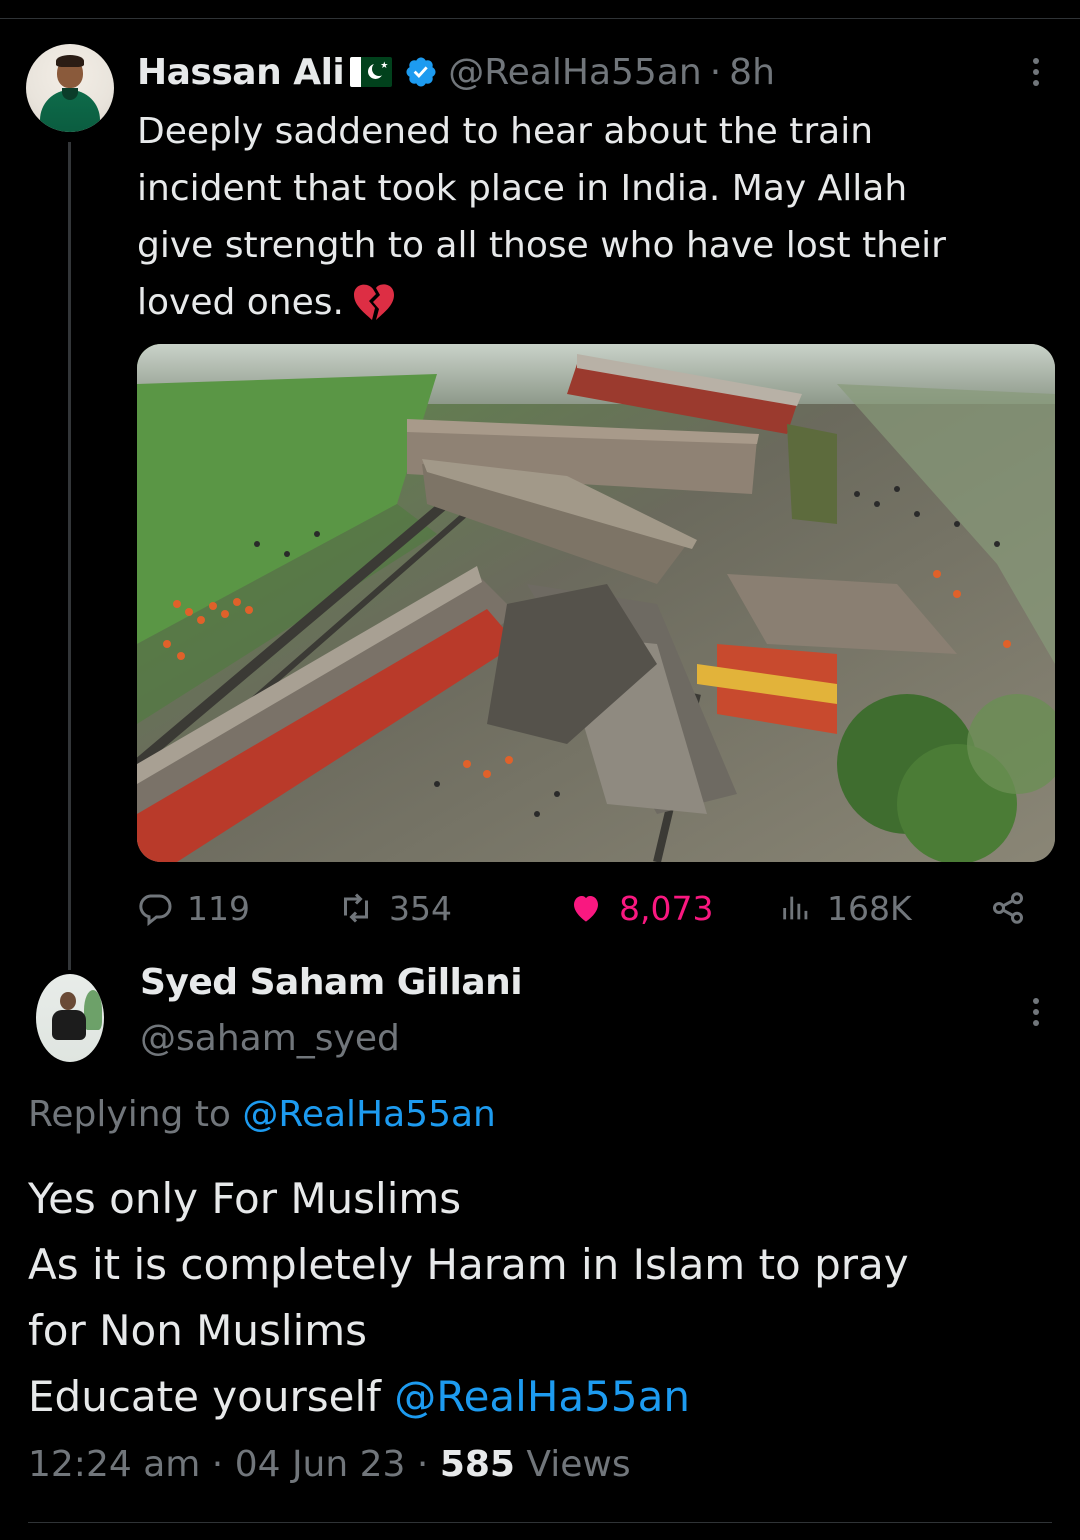  I want to click on tweet-time: 8h, so click(752, 72).